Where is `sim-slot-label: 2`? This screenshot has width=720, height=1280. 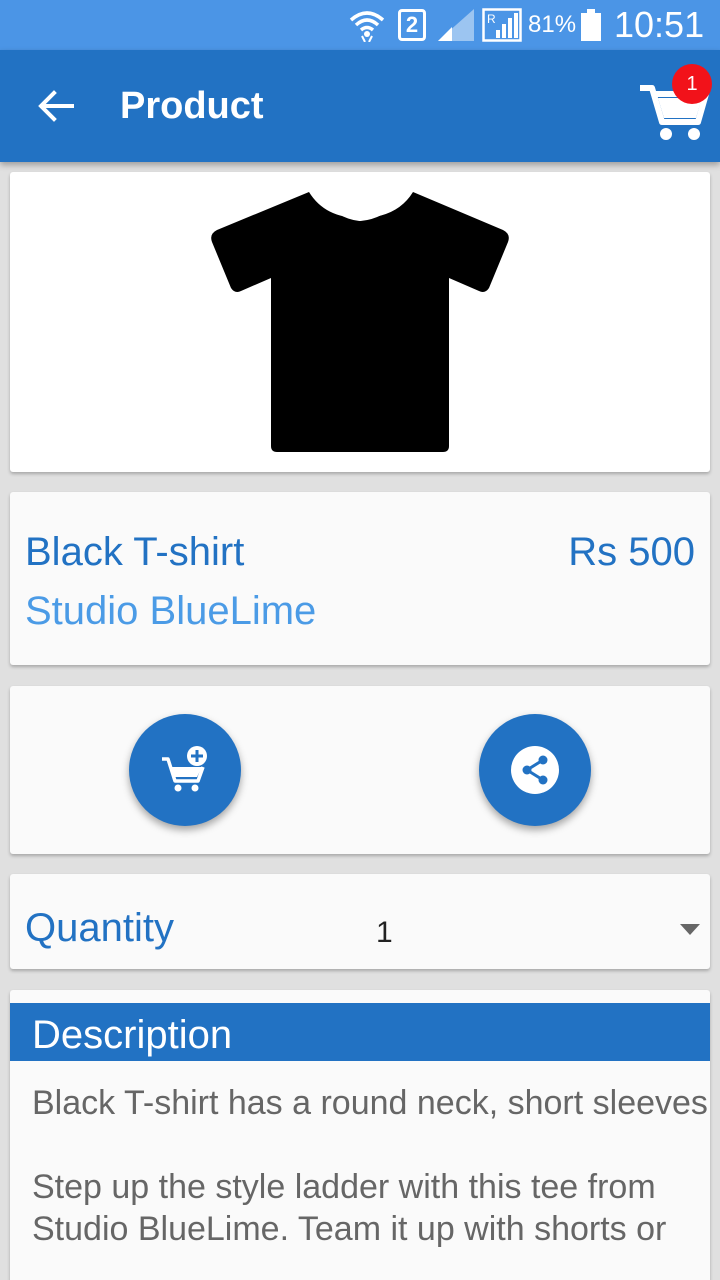 sim-slot-label: 2 is located at coordinates (412, 25).